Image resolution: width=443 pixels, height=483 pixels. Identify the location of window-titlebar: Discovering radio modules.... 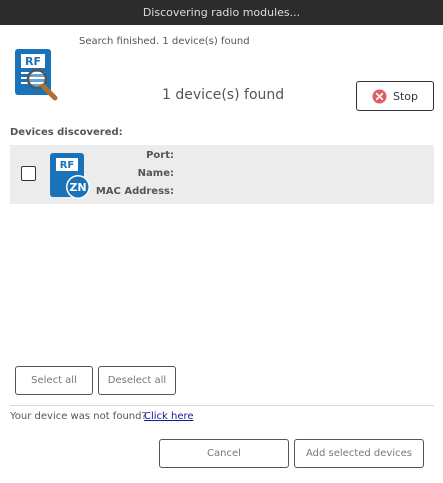
(221, 12).